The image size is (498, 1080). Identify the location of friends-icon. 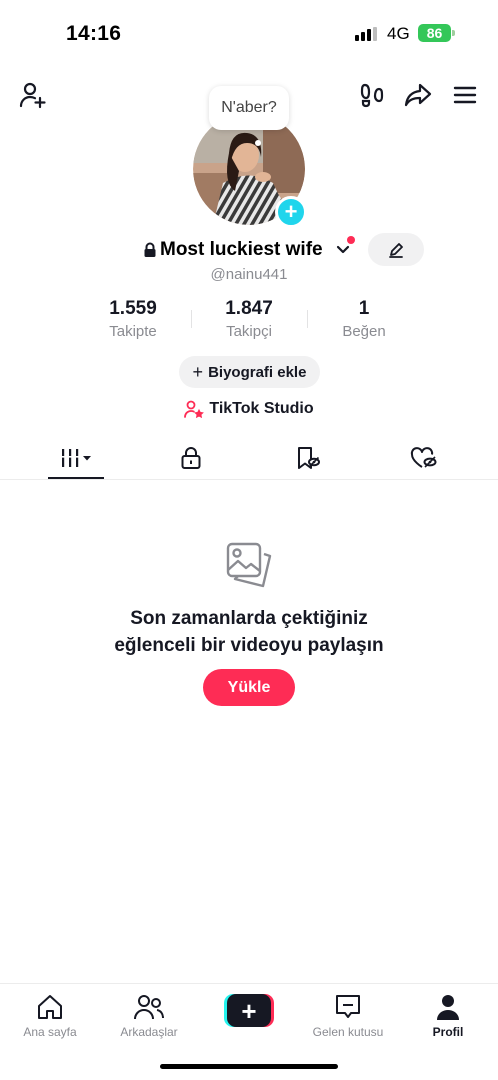
(149, 1007).